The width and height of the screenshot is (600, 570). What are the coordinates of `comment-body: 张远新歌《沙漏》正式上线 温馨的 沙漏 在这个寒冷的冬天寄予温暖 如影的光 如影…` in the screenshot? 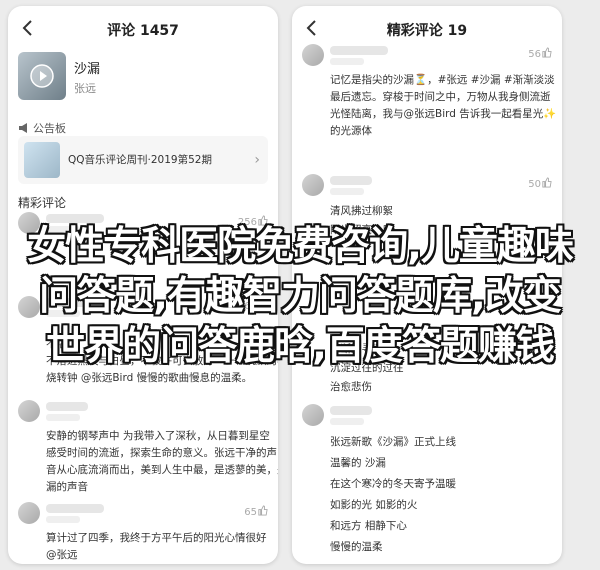 It's located at (393, 494).